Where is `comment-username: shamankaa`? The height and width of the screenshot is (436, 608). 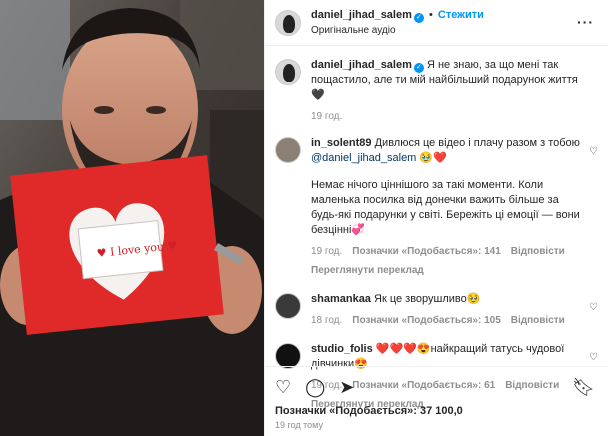 comment-username: shamankaa is located at coordinates (341, 299).